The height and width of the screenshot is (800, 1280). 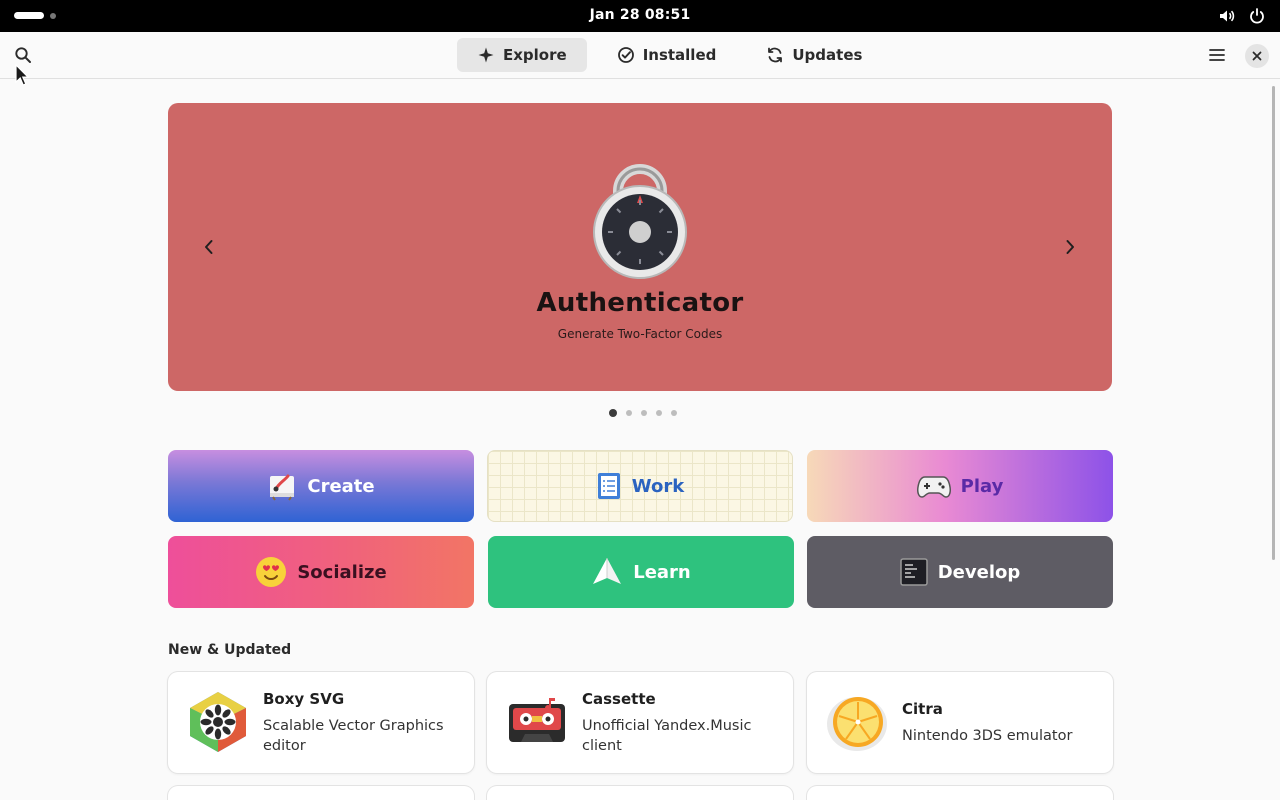 I want to click on volume-icon, so click(x=1227, y=16).